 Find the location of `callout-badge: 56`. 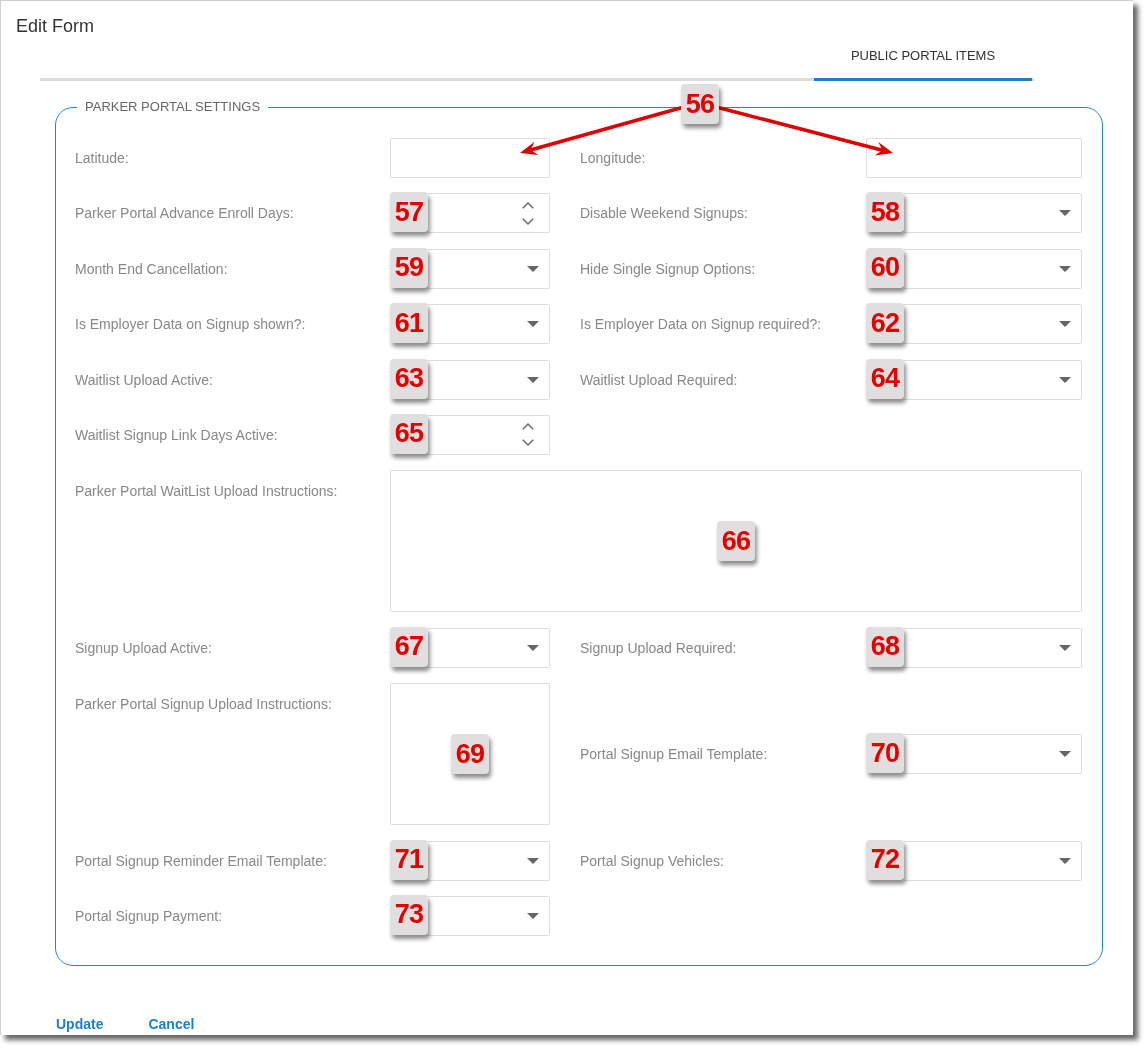

callout-badge: 56 is located at coordinates (700, 104).